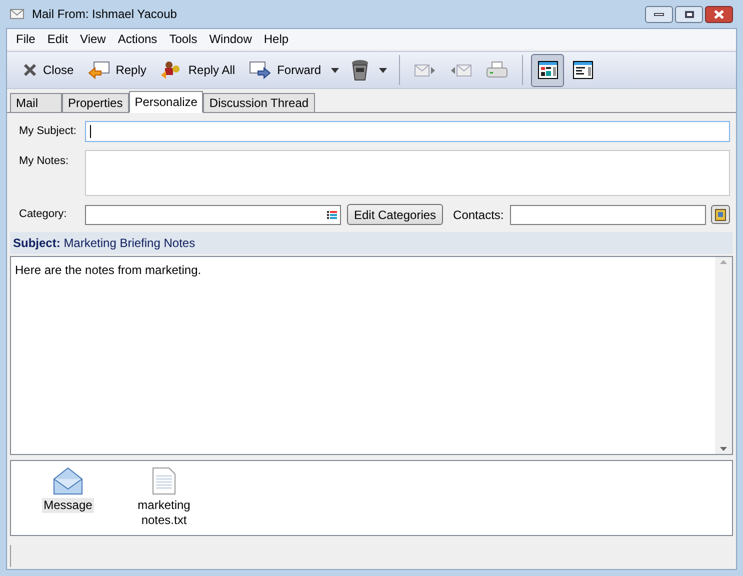 The height and width of the screenshot is (576, 743). I want to click on layout-toggle-button, so click(547, 70).